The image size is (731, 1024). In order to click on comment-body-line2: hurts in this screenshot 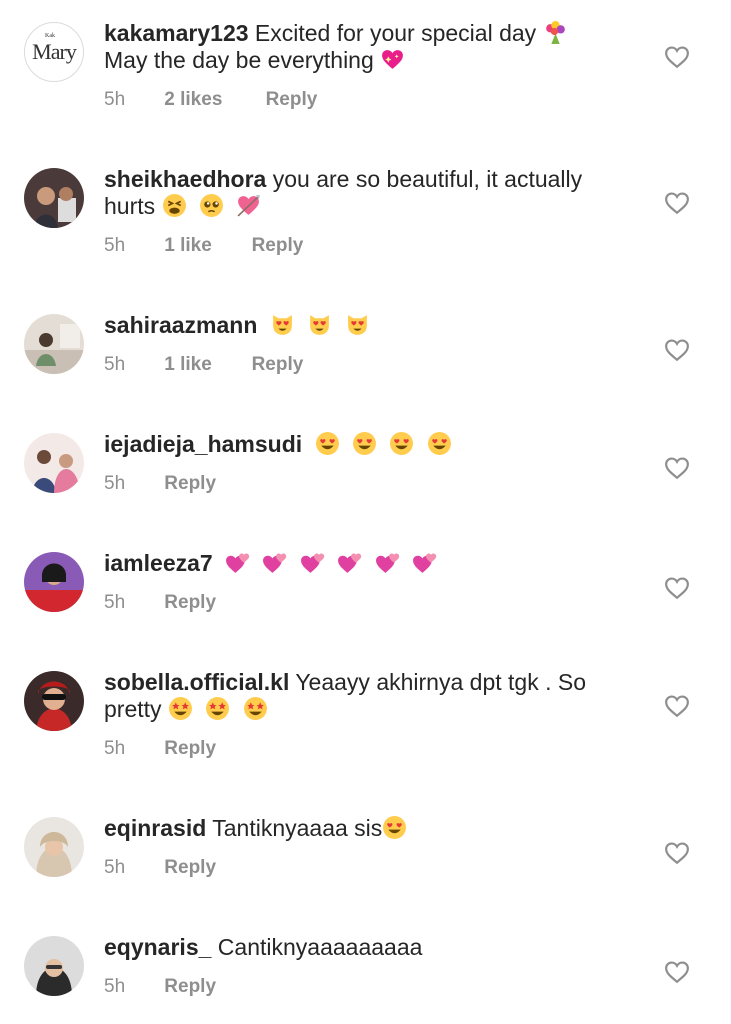, I will do `click(130, 206)`.